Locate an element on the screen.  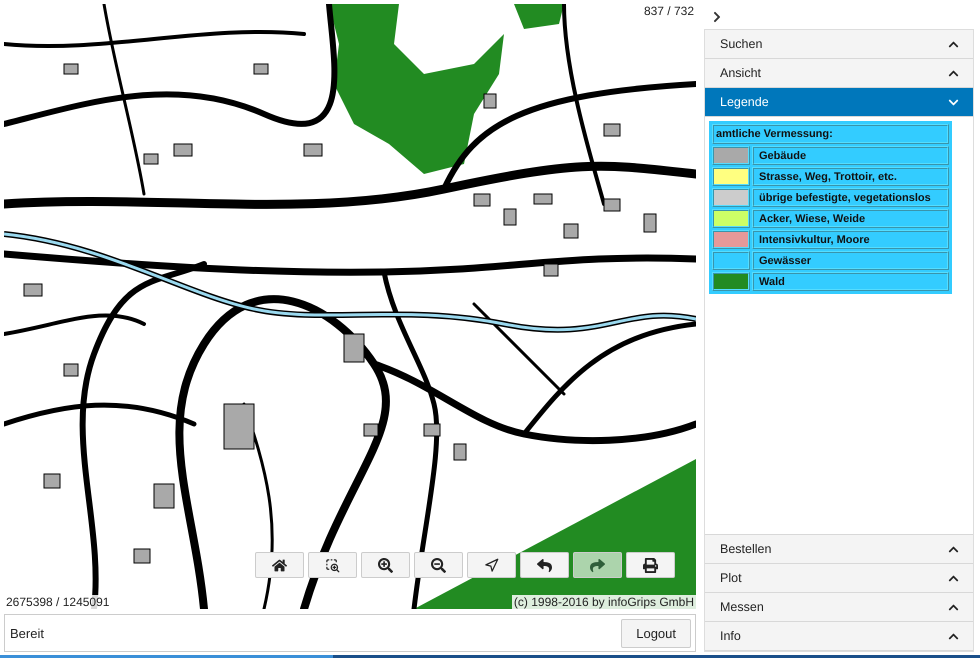
zoom-in-icon is located at coordinates (385, 565).